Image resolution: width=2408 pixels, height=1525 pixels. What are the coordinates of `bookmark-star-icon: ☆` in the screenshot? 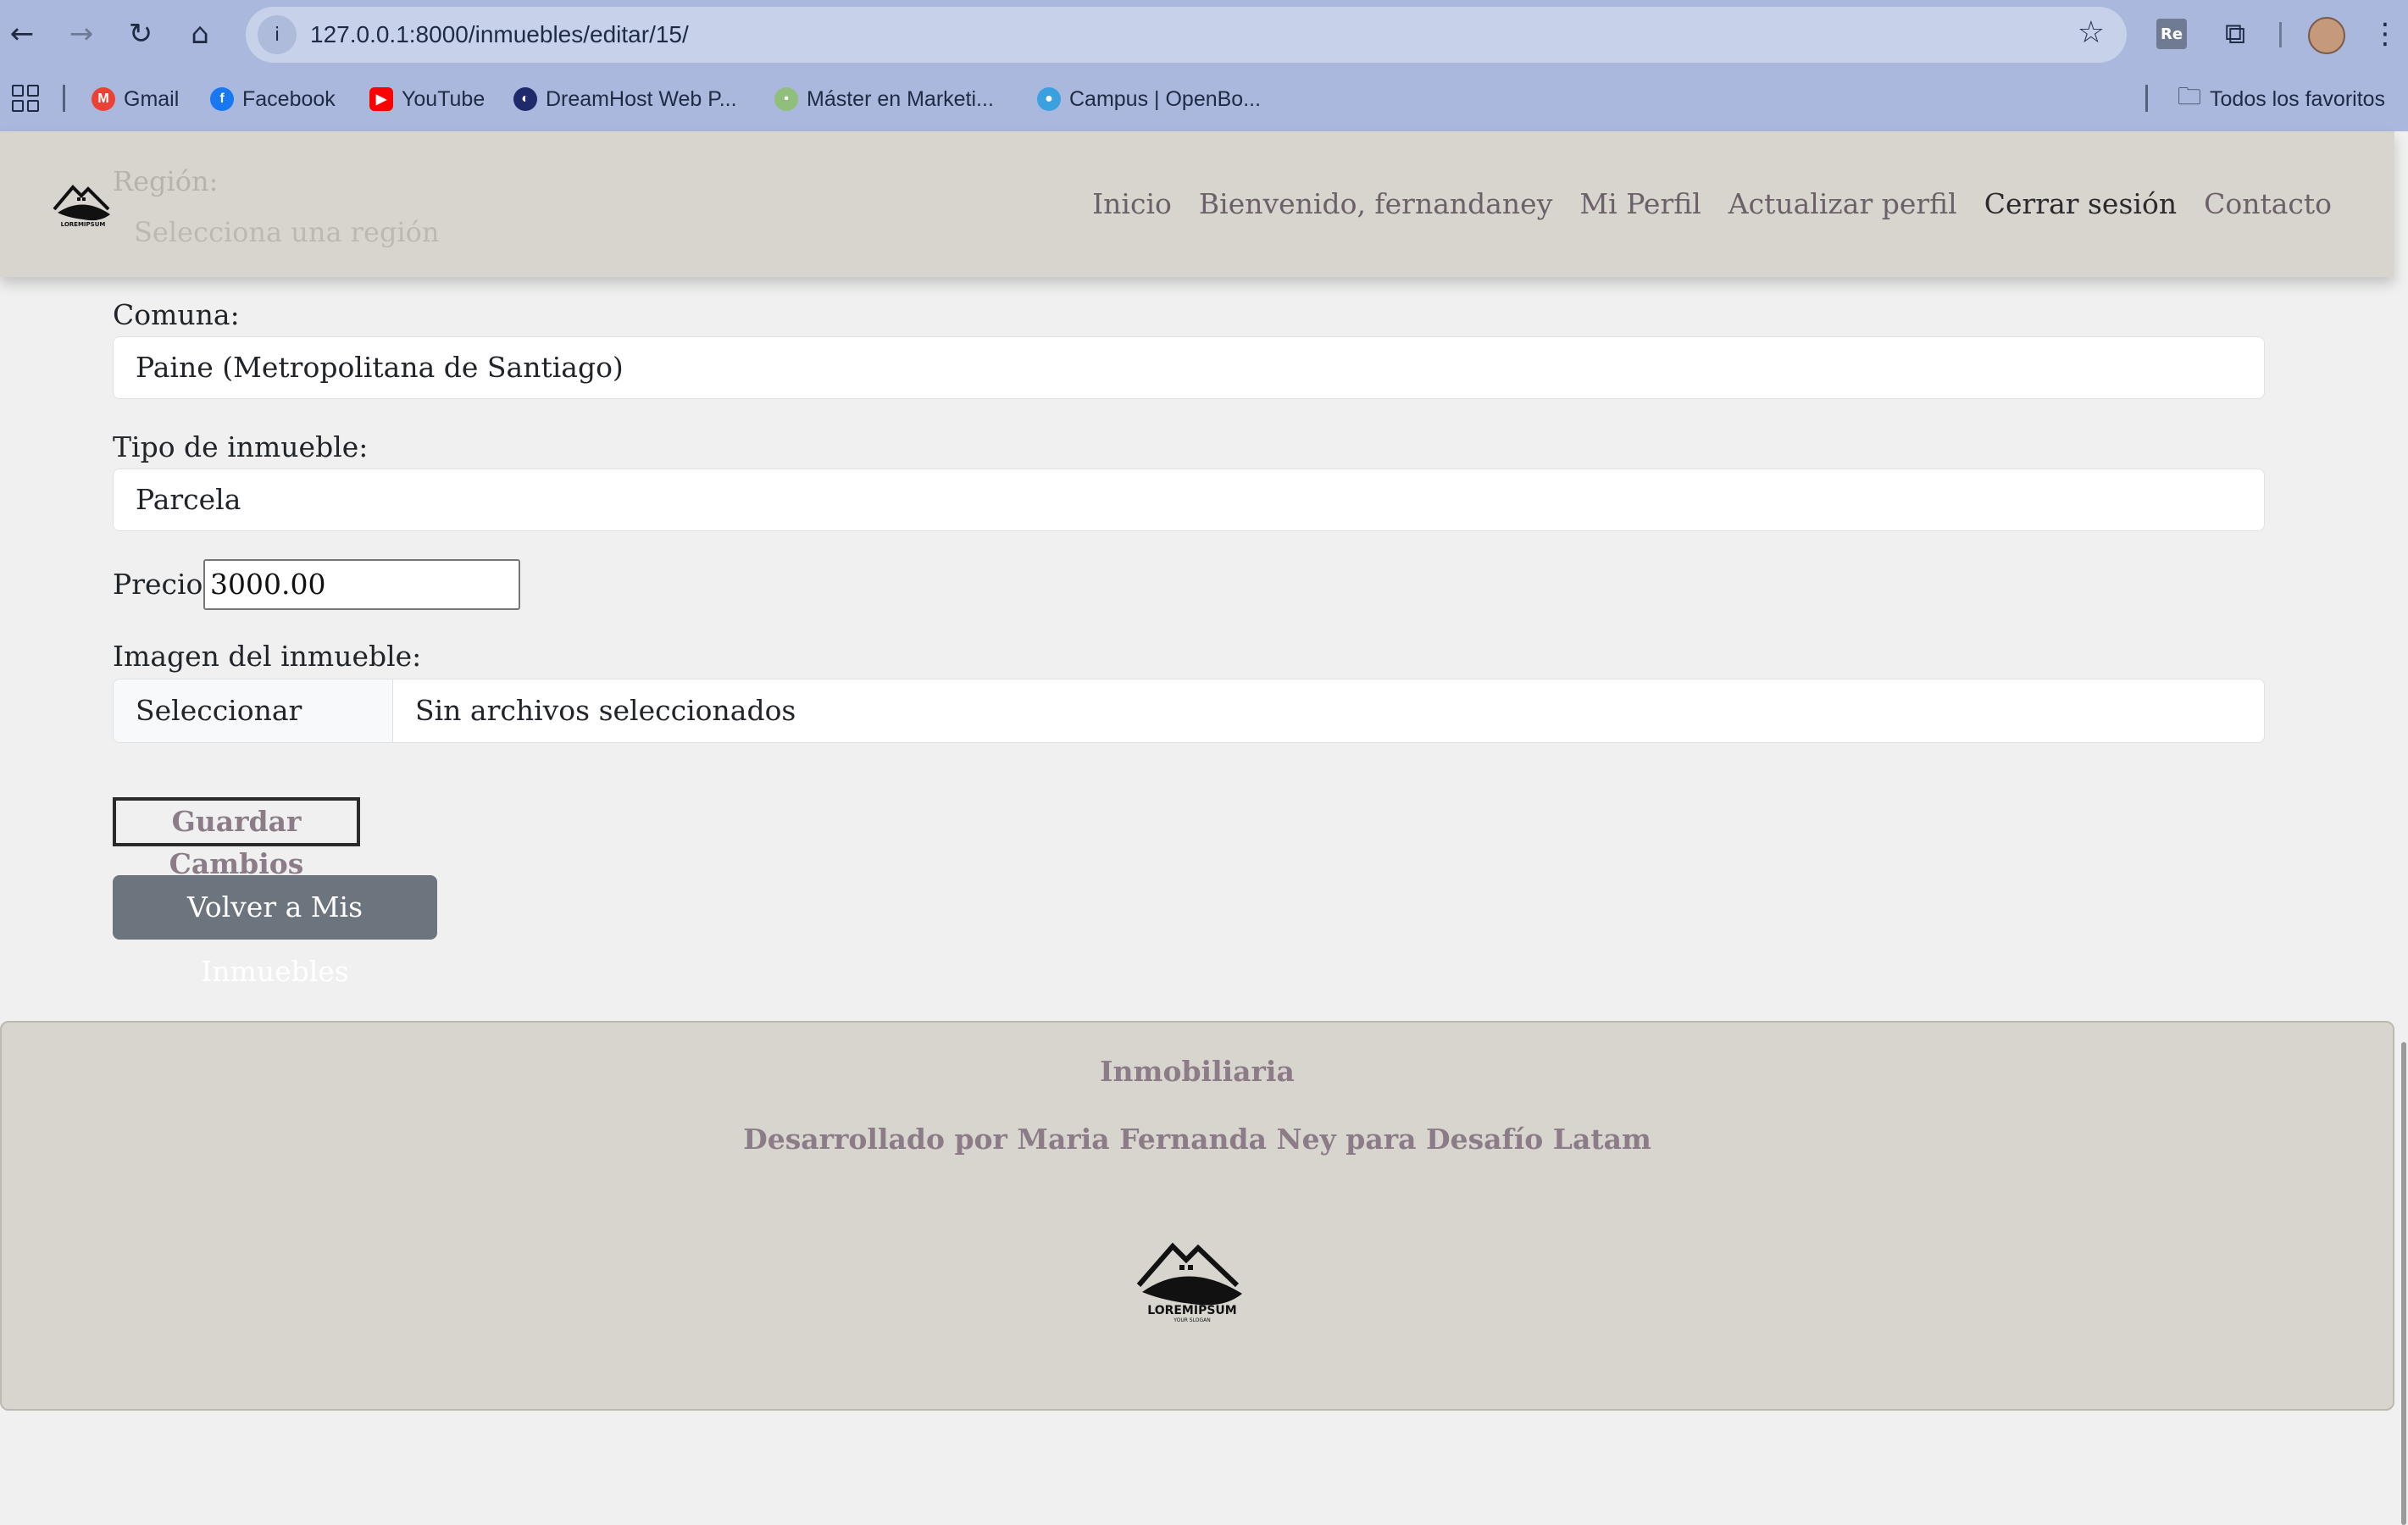 It's located at (2091, 32).